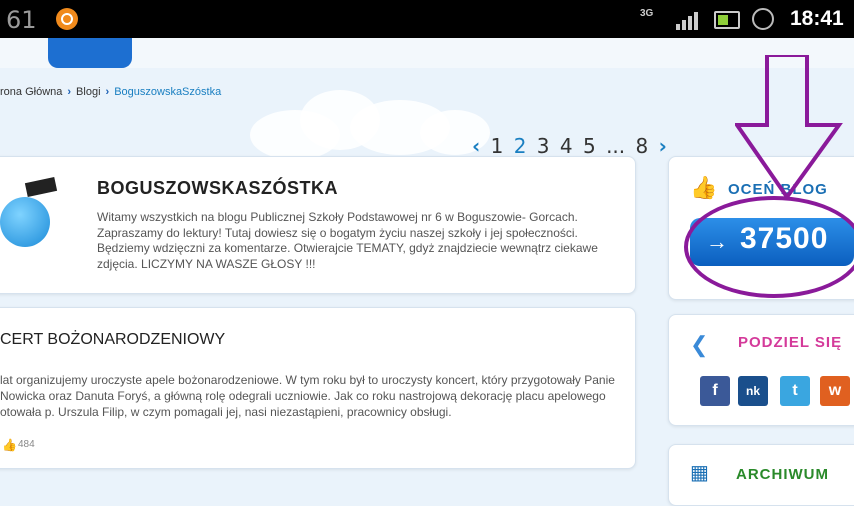  Describe the element at coordinates (817, 18) in the screenshot. I see `clock: 18:41` at that location.